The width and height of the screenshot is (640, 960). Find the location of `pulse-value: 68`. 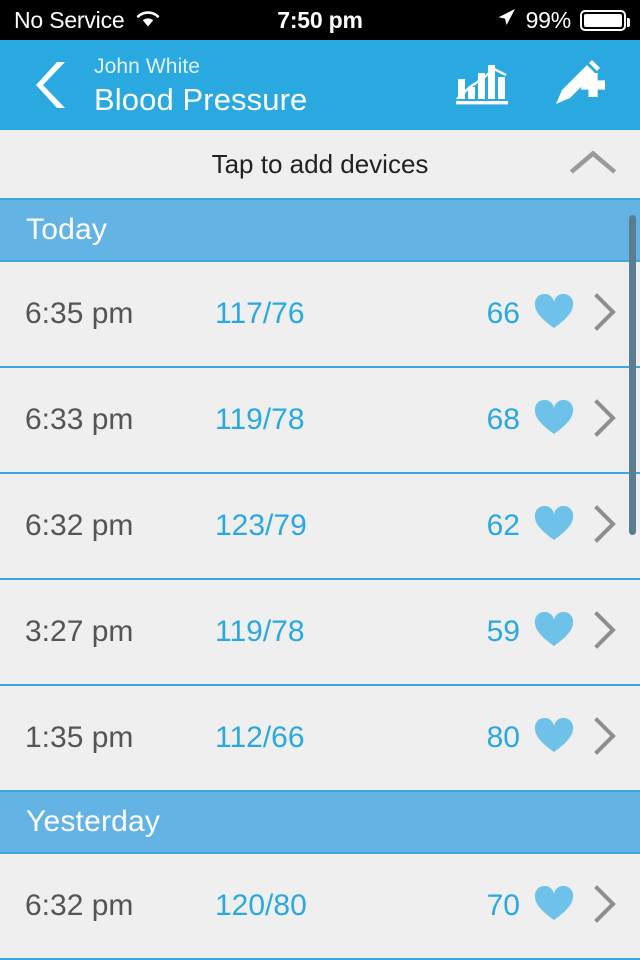

pulse-value: 68 is located at coordinates (503, 419).